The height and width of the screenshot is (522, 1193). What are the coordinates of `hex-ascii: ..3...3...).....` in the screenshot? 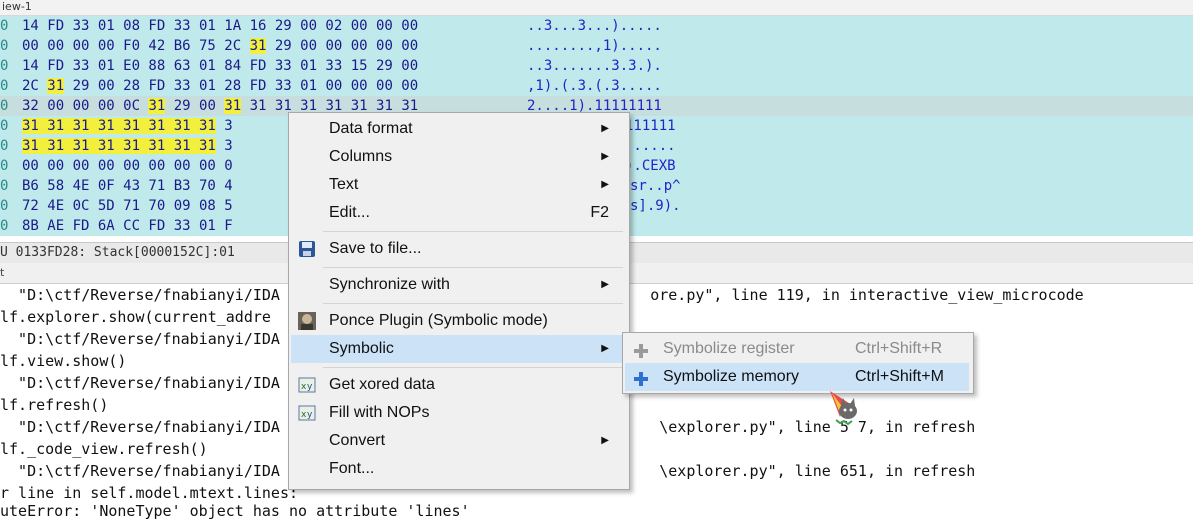 It's located at (594, 26).